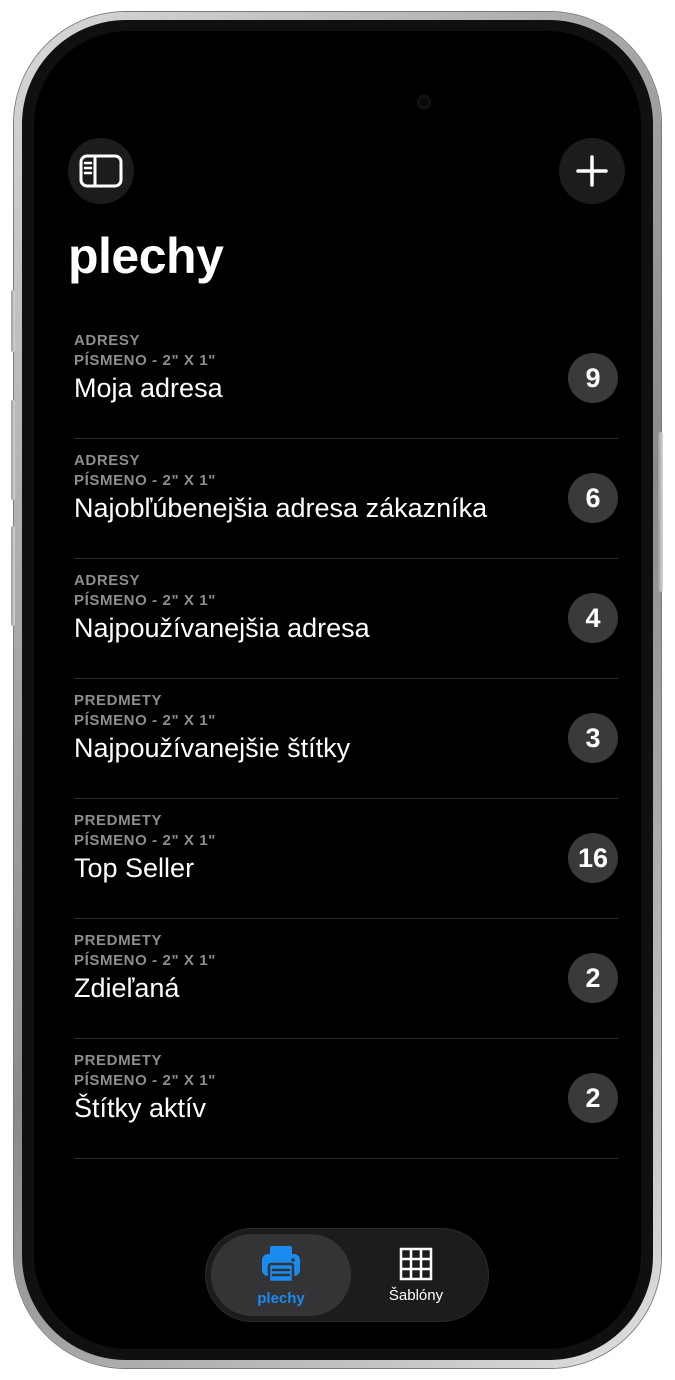 The image size is (675, 1380). I want to click on front-camera, so click(424, 102).